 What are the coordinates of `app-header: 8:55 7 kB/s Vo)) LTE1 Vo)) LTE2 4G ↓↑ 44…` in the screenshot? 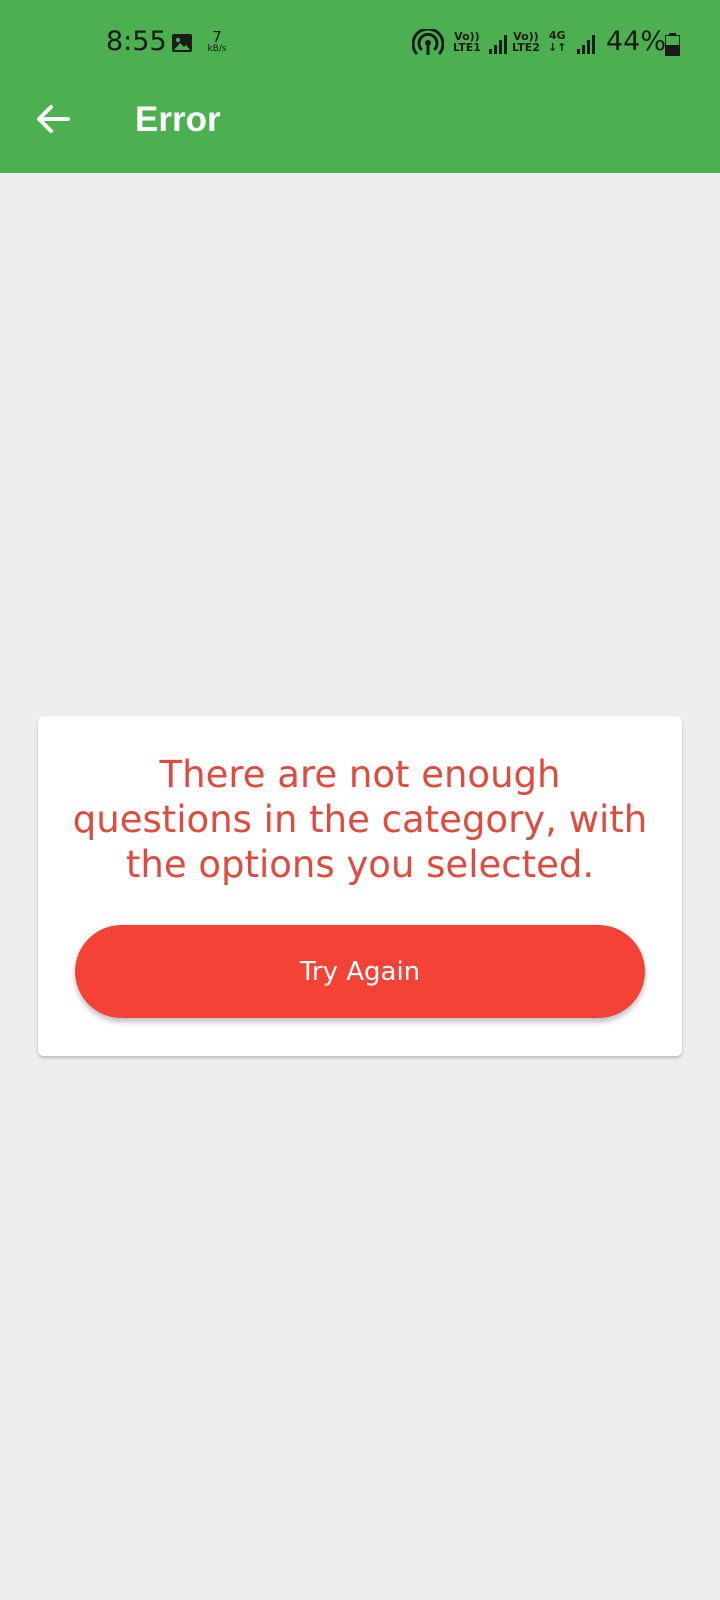 It's located at (360, 86).